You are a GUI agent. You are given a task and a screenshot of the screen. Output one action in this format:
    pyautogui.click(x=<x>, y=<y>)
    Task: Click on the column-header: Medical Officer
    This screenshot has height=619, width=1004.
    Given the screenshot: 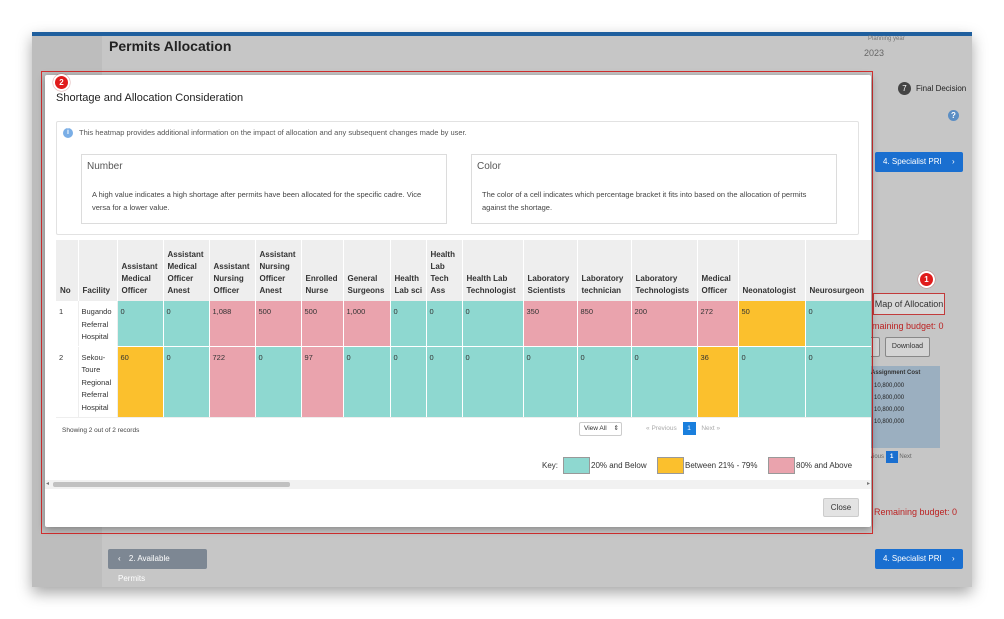 What is the action you would take?
    pyautogui.click(x=718, y=270)
    